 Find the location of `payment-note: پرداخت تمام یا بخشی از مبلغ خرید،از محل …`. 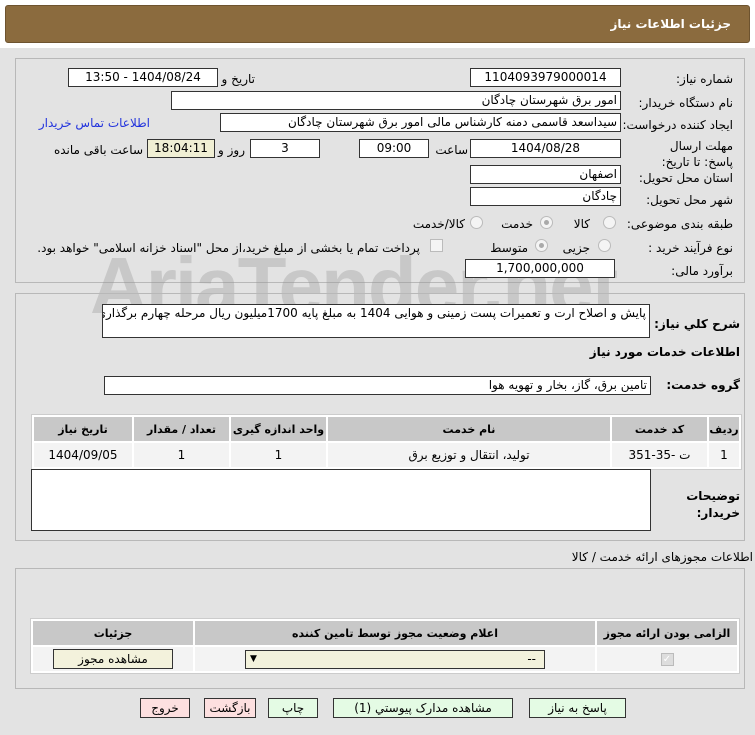

payment-note: پرداخت تمام یا بخشی از مبلغ خرید،از محل … is located at coordinates (228, 248).